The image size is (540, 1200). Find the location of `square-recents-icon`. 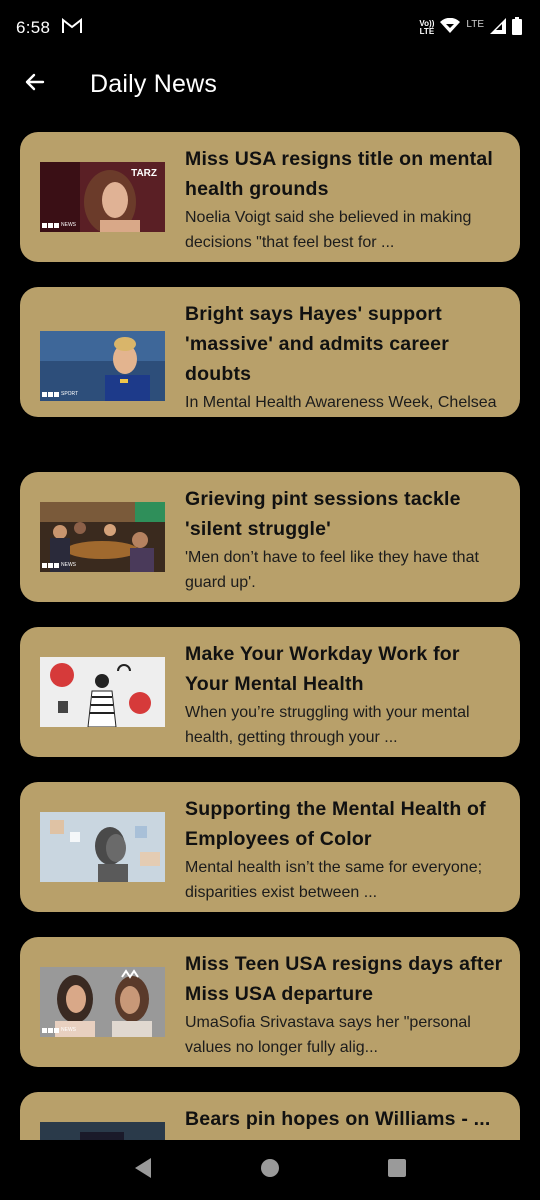

square-recents-icon is located at coordinates (397, 1170).